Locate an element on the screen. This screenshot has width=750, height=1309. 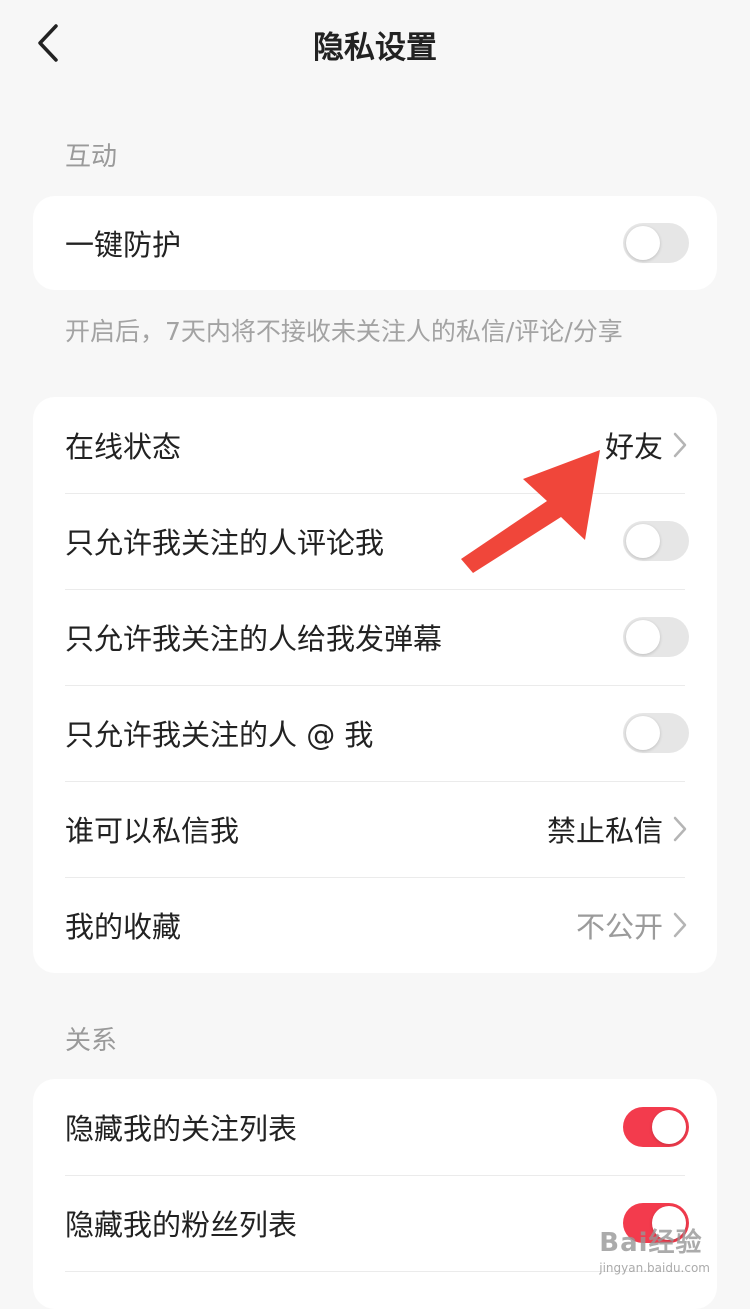
section-header-relations: 关系 is located at coordinates (91, 1041).